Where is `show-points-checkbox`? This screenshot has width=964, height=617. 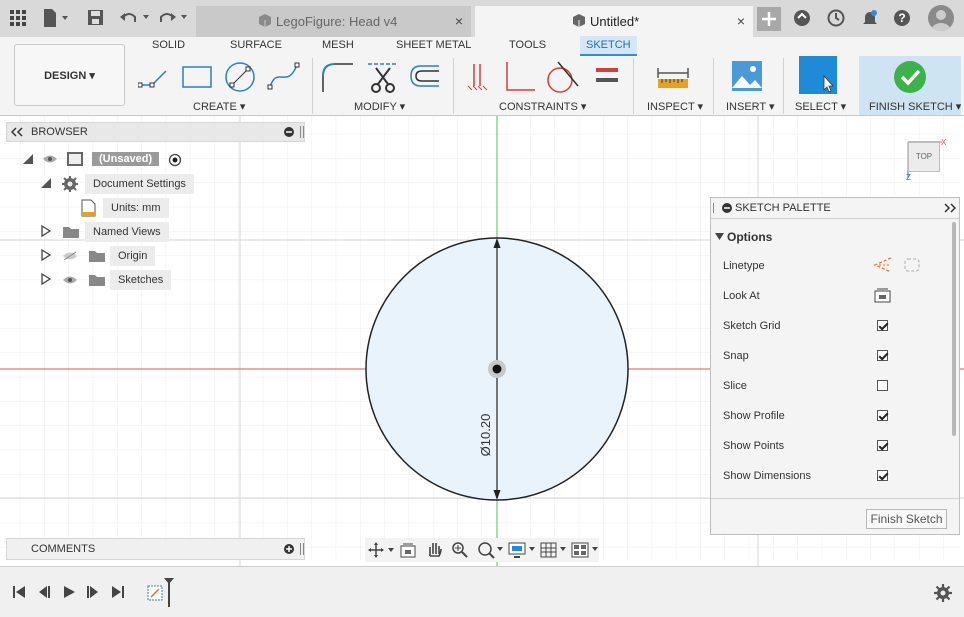 show-points-checkbox is located at coordinates (882, 445).